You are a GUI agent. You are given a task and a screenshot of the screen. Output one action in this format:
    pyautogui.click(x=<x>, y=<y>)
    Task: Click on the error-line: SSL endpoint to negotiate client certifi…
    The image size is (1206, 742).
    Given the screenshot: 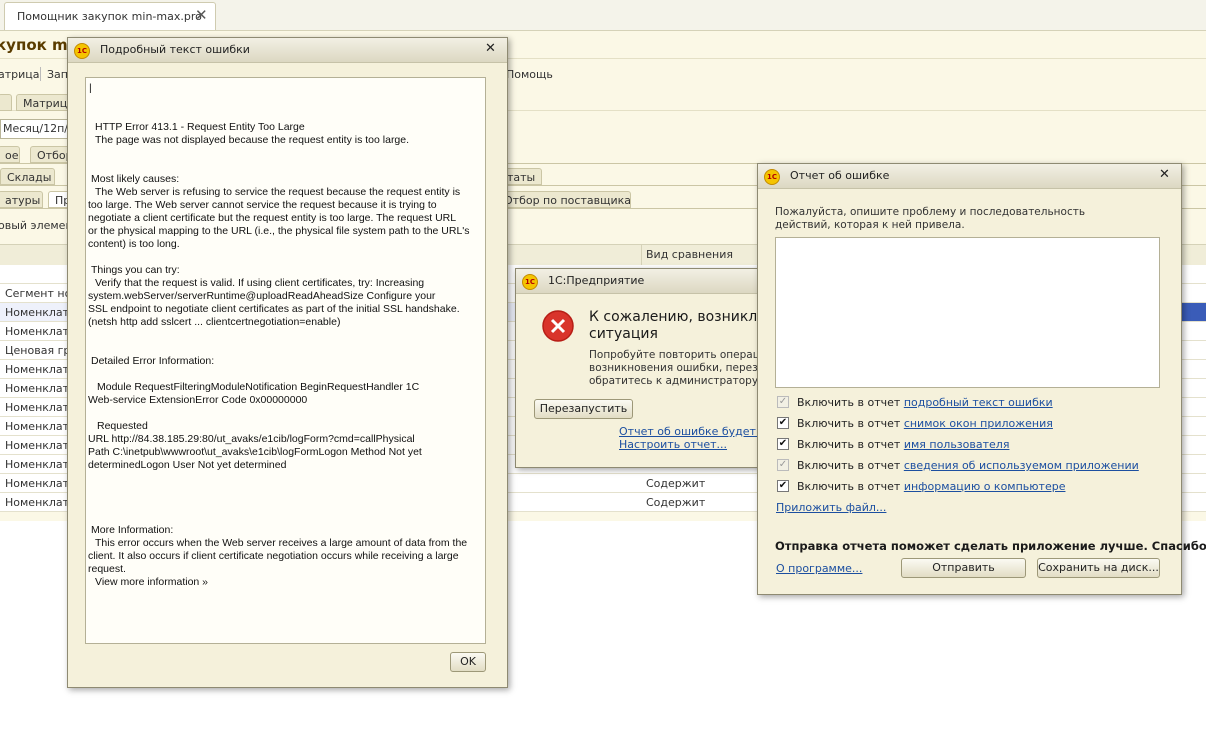 What is the action you would take?
    pyautogui.click(x=274, y=309)
    